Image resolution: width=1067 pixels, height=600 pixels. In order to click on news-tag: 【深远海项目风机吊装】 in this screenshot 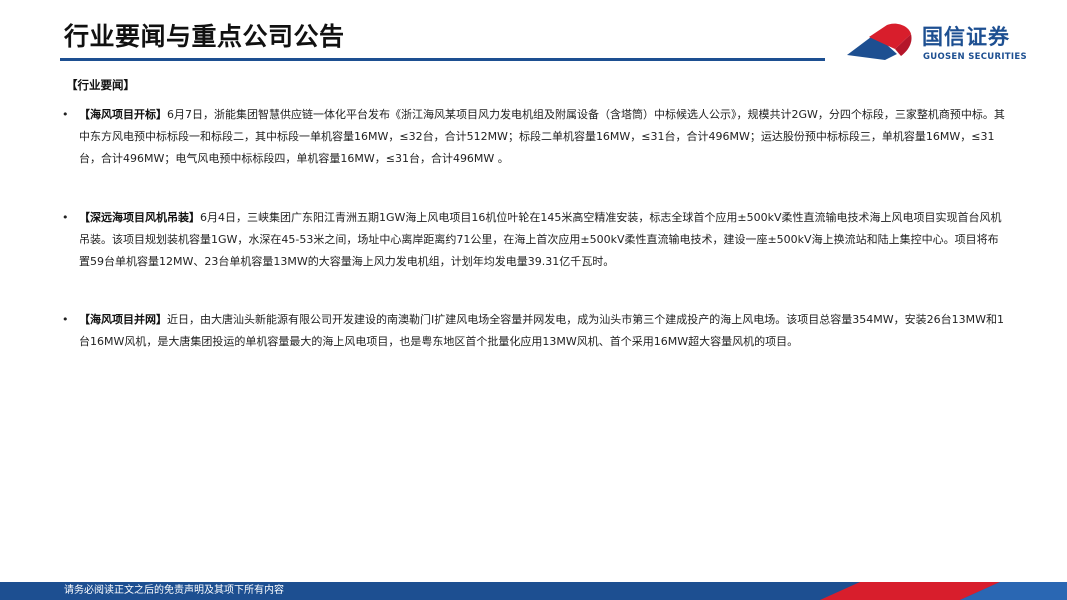, I will do `click(139, 217)`.